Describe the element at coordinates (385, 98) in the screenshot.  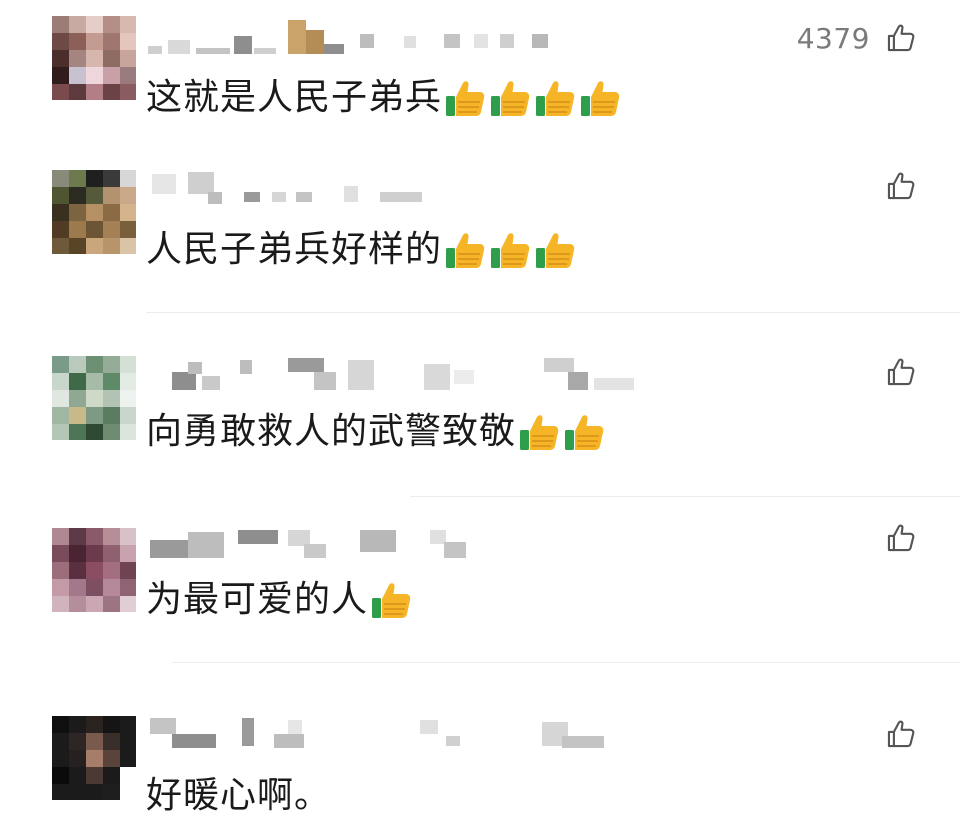
I see `comment-text: 这就是人民子弟兵` at that location.